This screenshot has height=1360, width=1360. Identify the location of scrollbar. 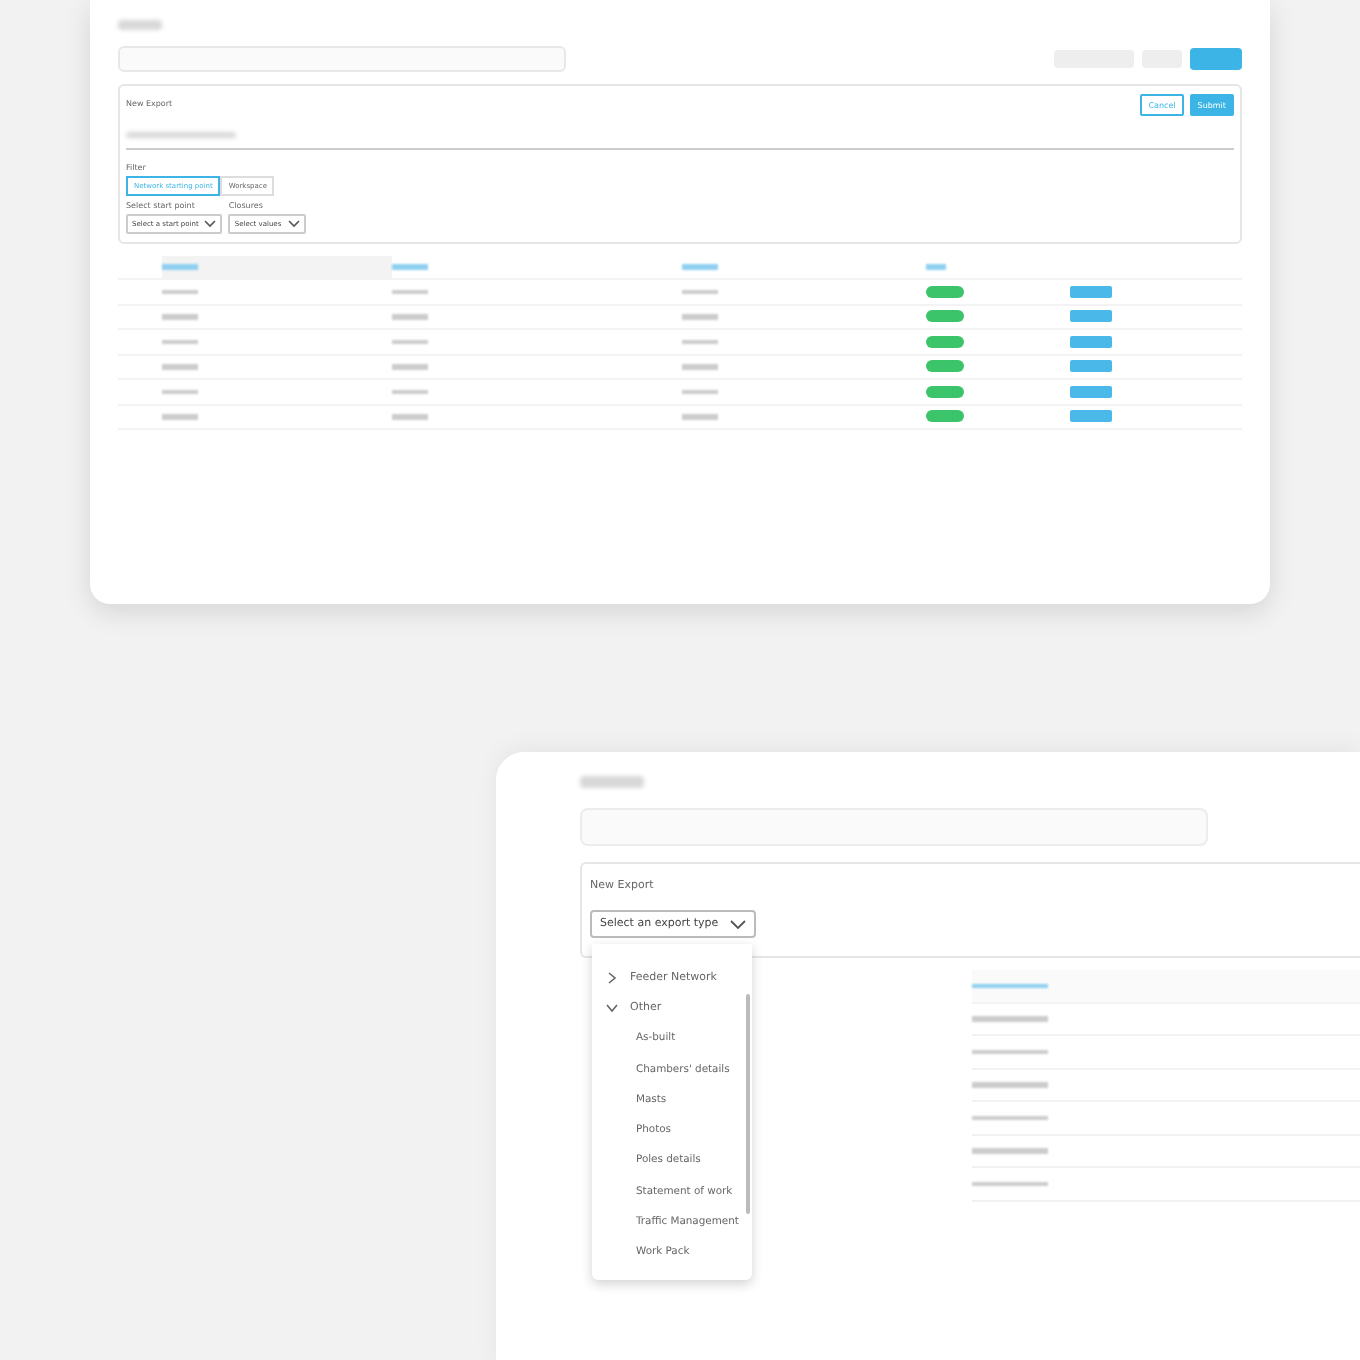
(748, 1104).